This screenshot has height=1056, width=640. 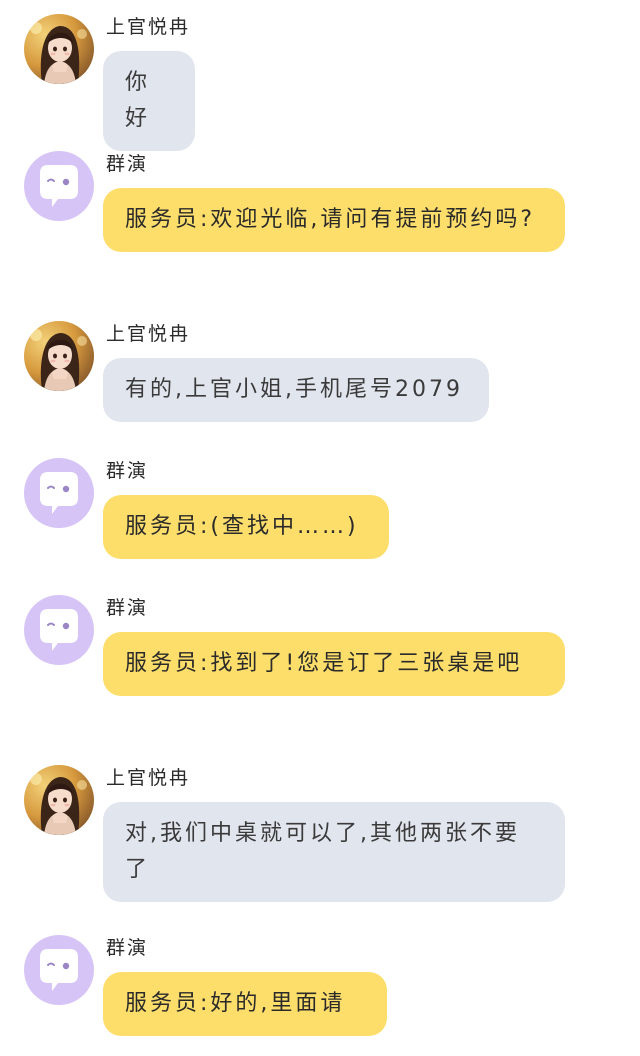 What do you see at coordinates (296, 390) in the screenshot?
I see `message-bubble: 有的,上官小姐,手机尾号2079` at bounding box center [296, 390].